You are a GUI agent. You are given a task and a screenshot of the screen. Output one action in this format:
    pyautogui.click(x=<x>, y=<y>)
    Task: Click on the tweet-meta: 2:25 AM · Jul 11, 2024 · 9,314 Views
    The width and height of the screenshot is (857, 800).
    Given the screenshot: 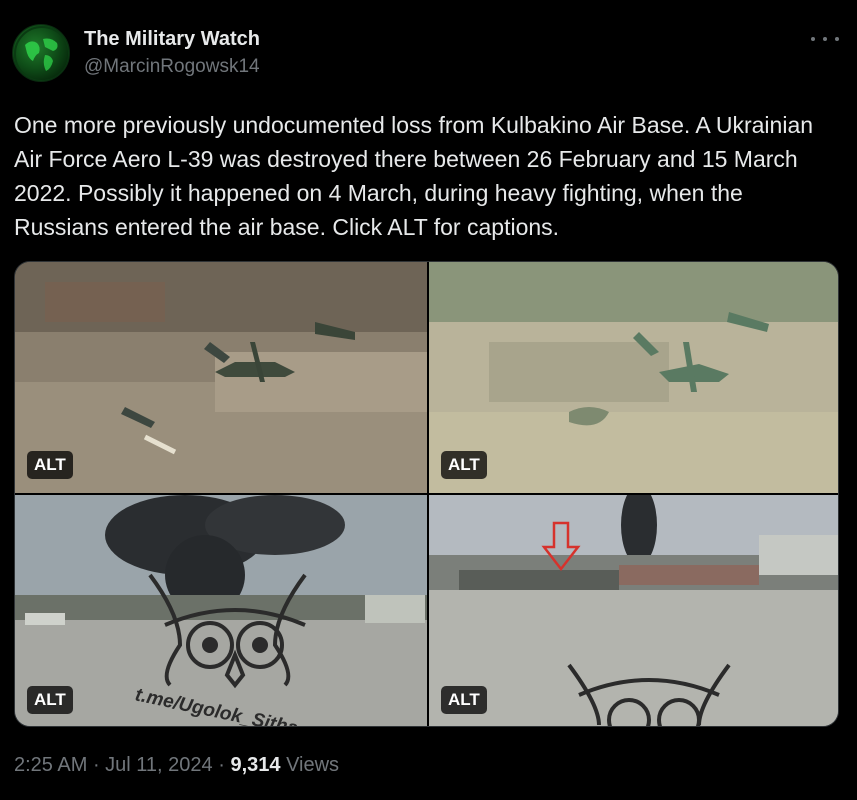 What is the action you would take?
    pyautogui.click(x=176, y=765)
    